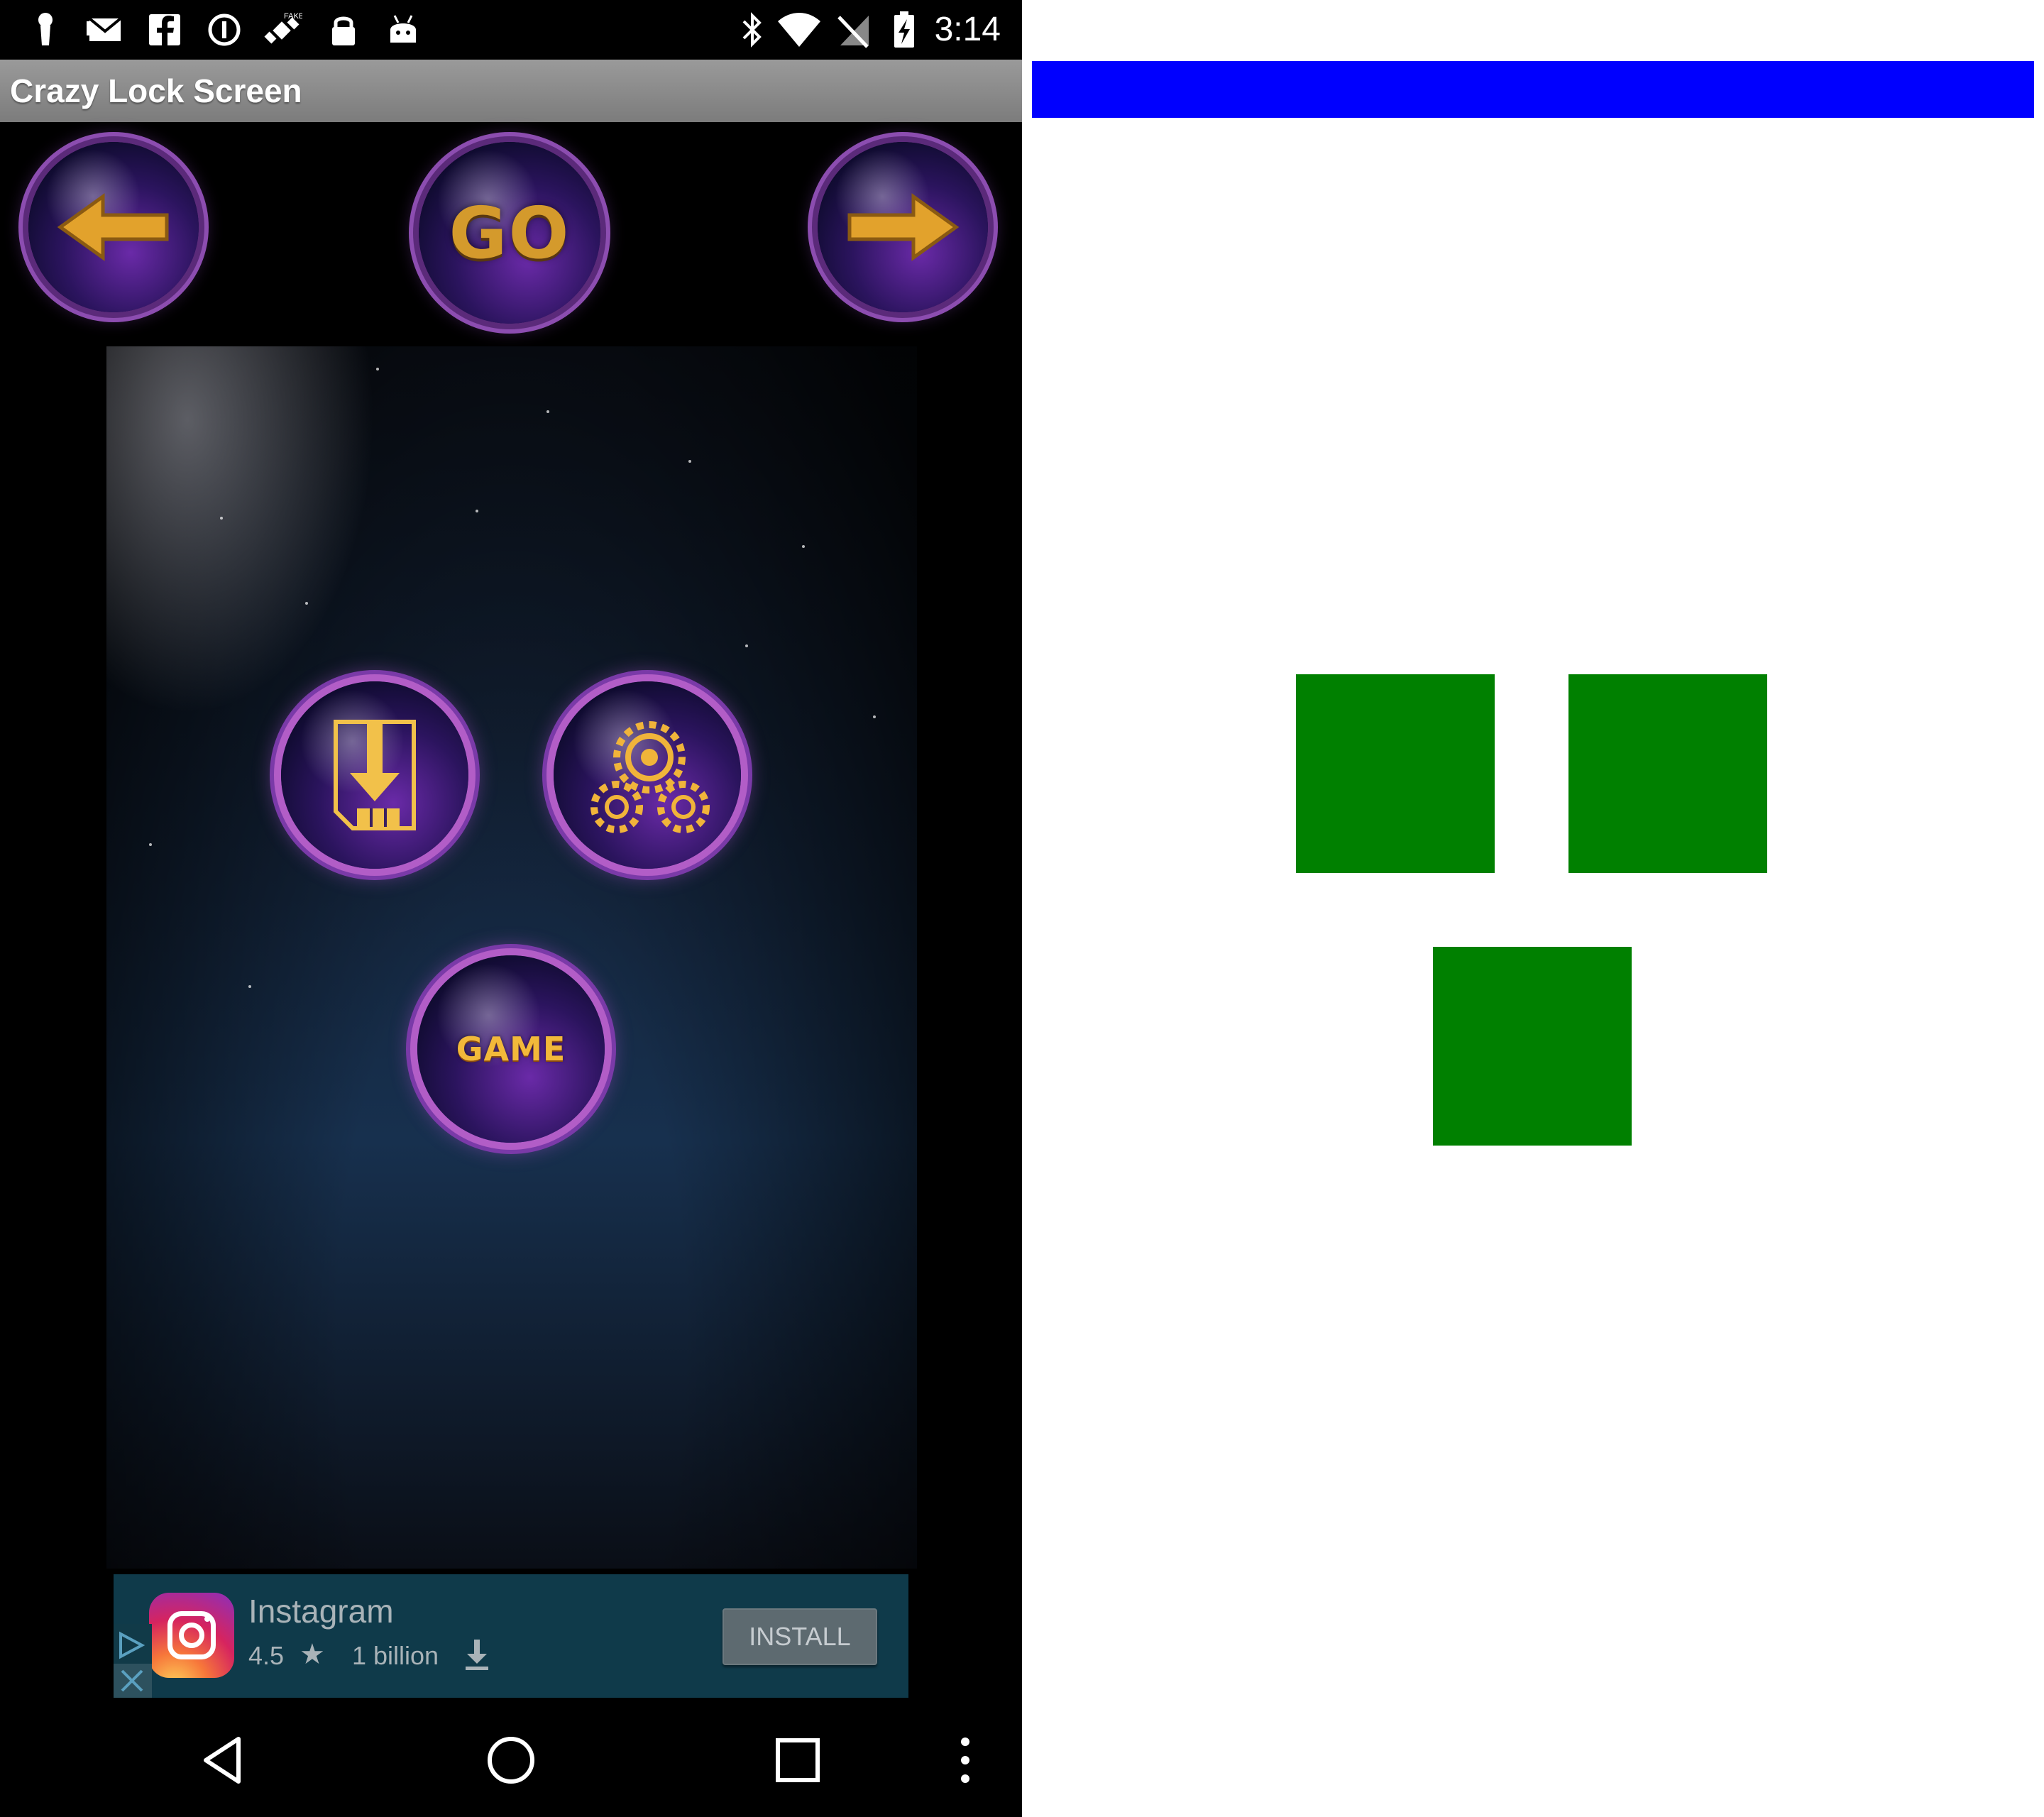 This screenshot has height=1817, width=2044. What do you see at coordinates (343, 30) in the screenshot?
I see `lock-icon` at bounding box center [343, 30].